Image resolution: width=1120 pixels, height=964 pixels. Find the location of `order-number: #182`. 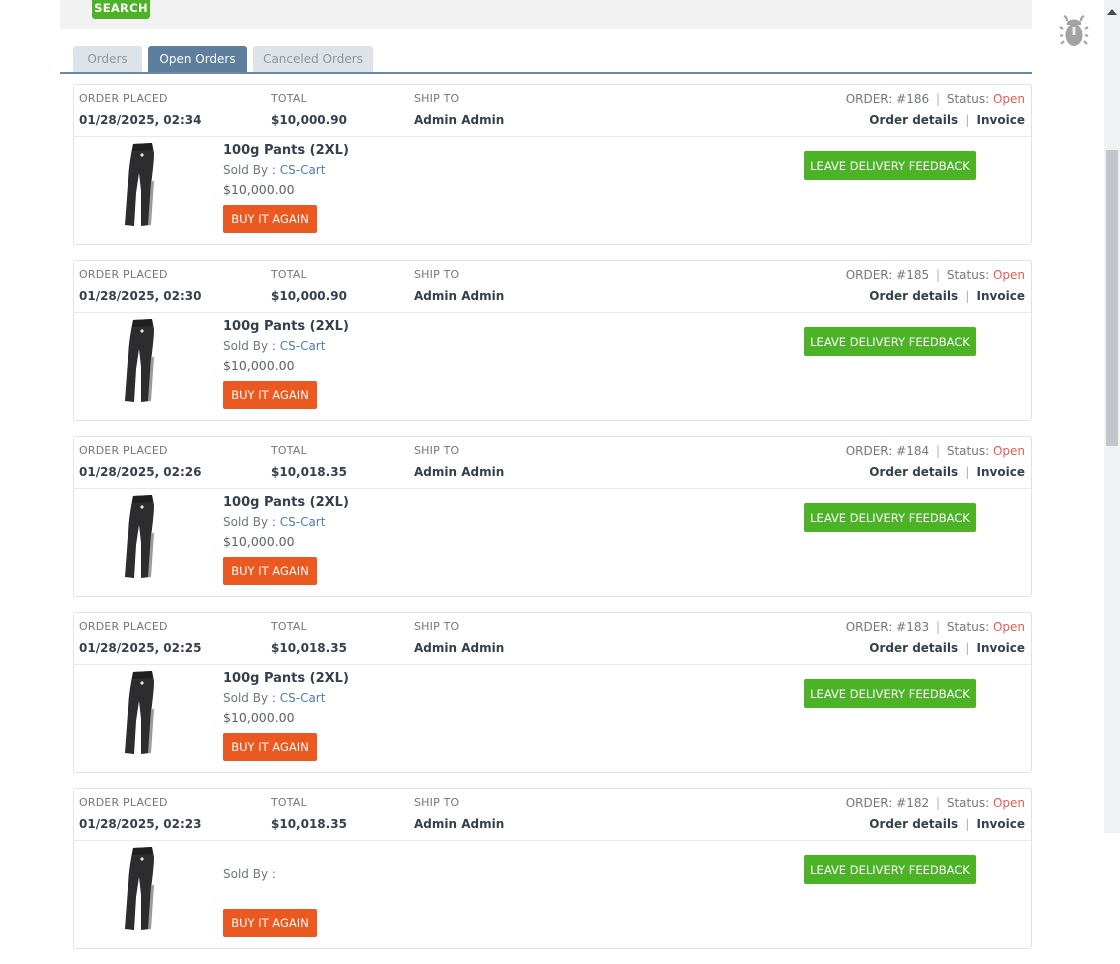

order-number: #182 is located at coordinates (913, 803).